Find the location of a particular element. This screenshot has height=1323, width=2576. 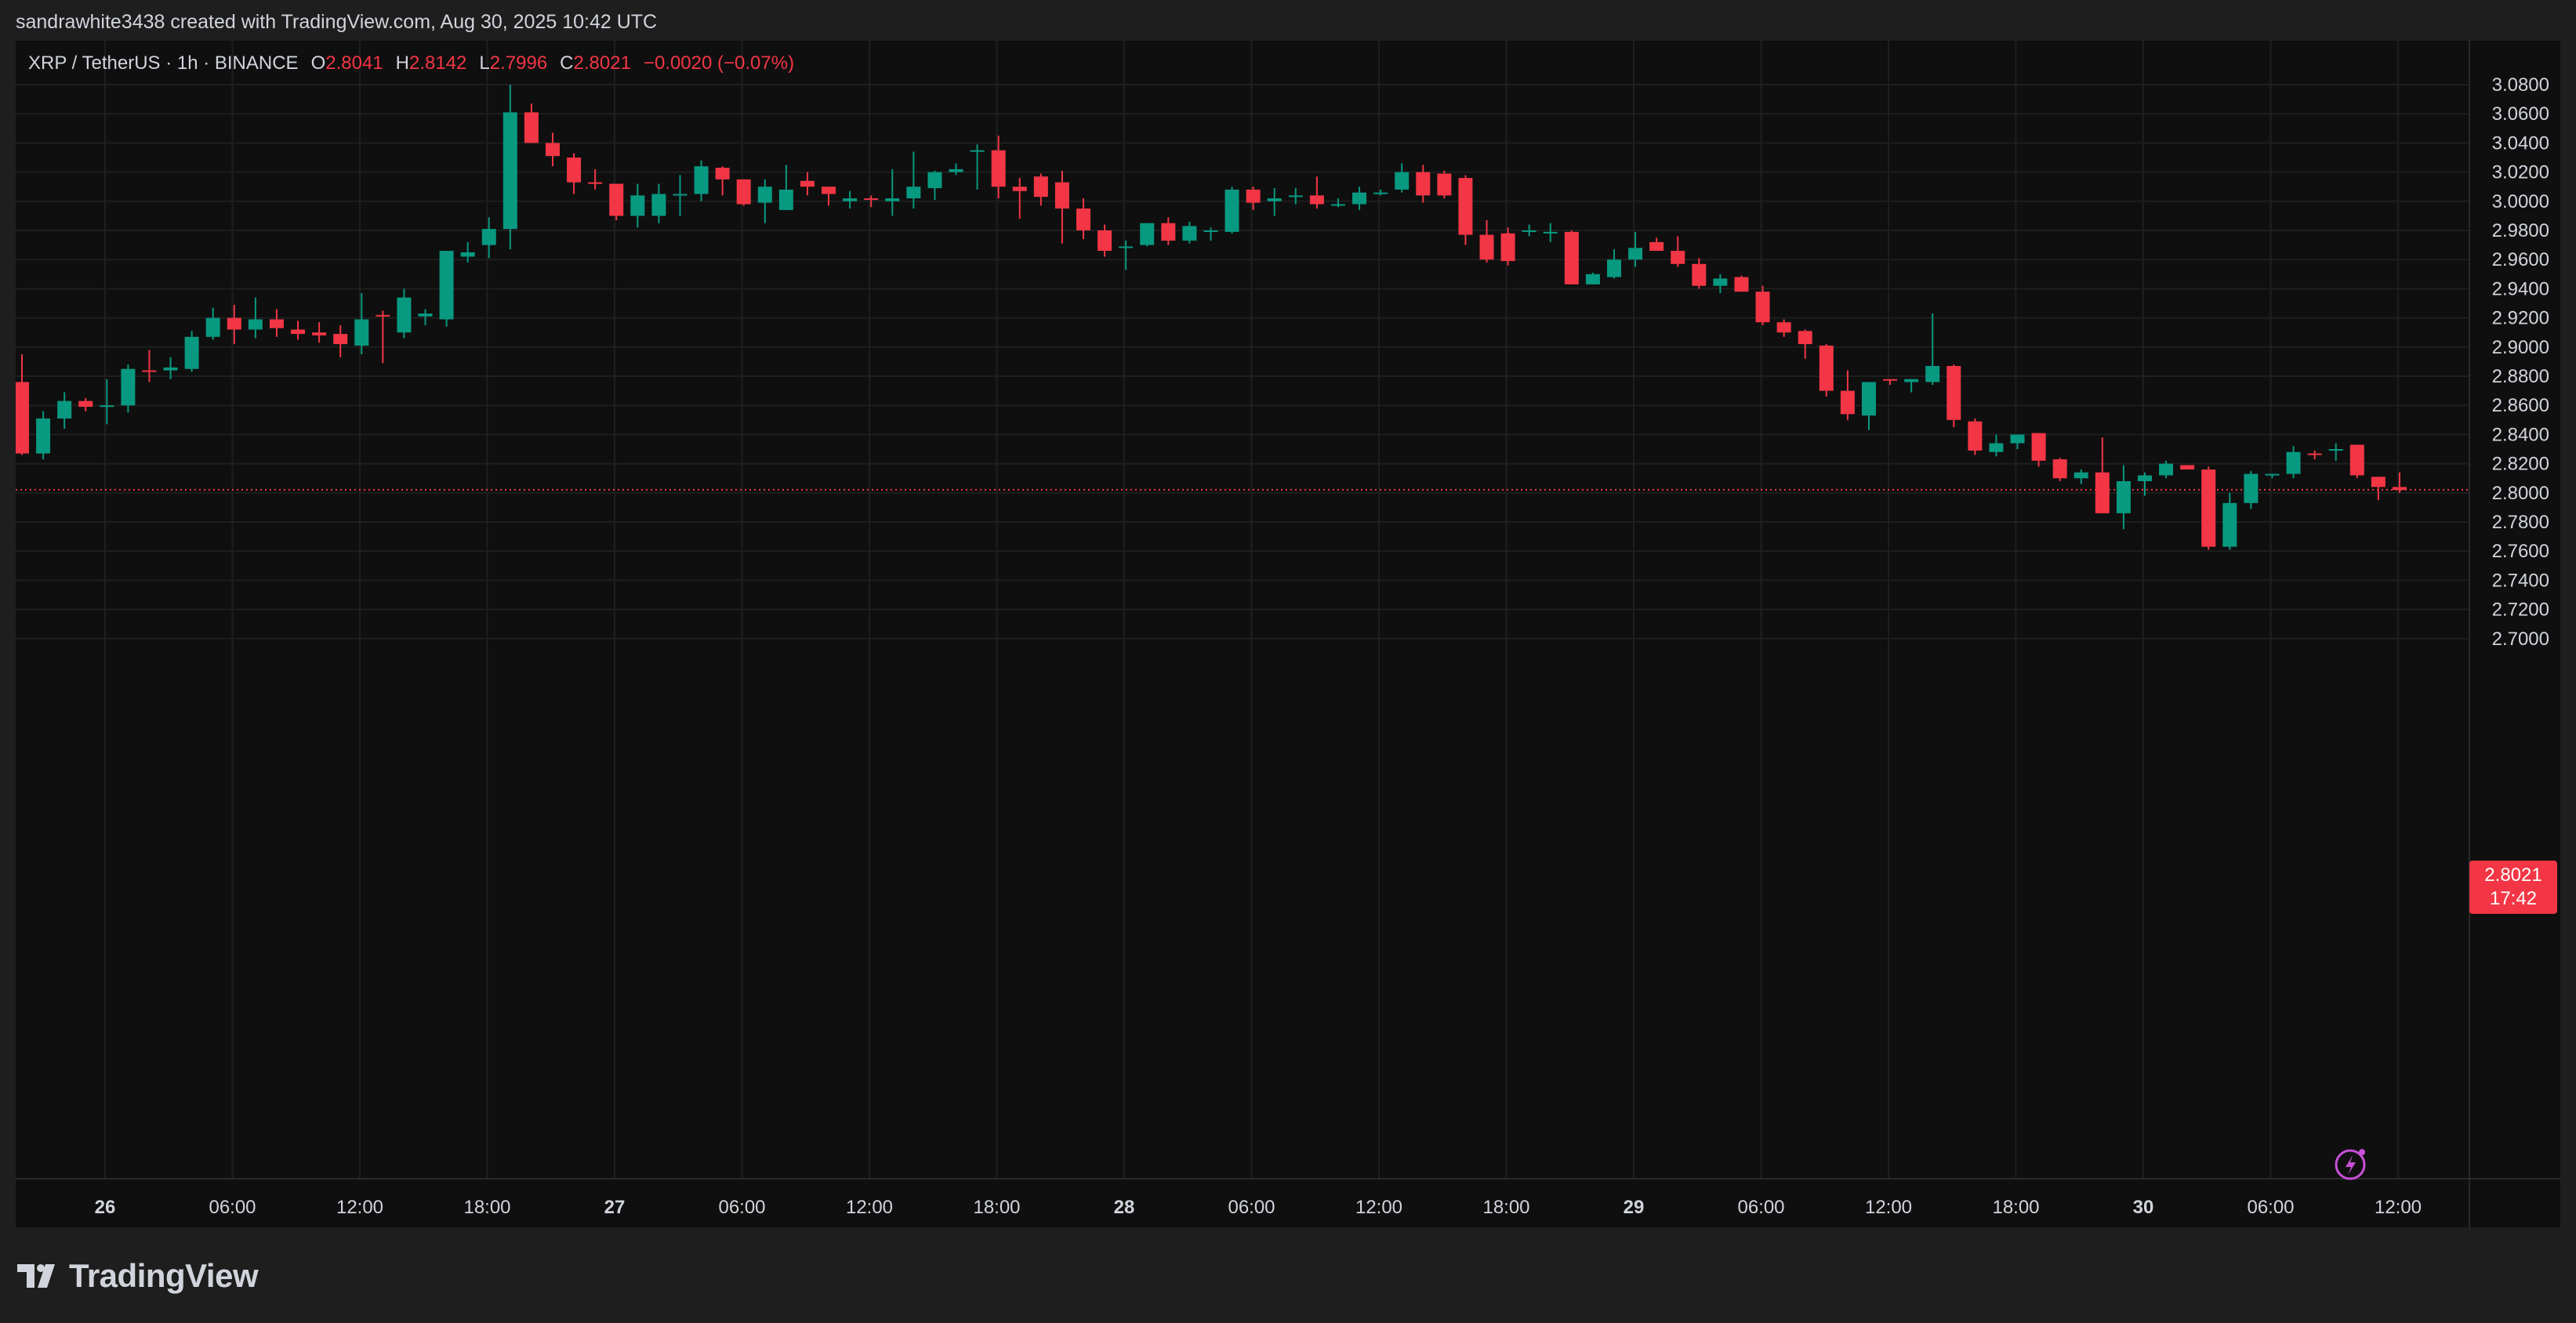

bar-countdown: 17:42 is located at coordinates (2513, 898).